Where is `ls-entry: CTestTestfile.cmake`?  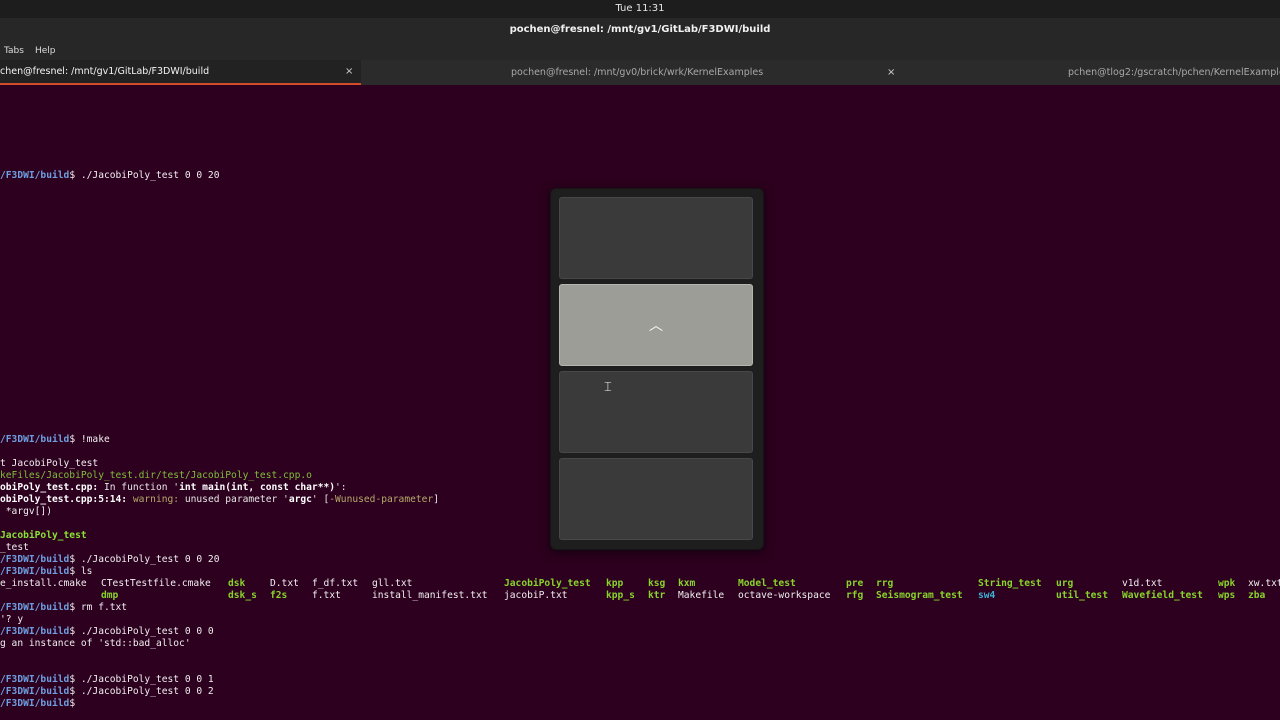
ls-entry: CTestTestfile.cmake is located at coordinates (156, 583).